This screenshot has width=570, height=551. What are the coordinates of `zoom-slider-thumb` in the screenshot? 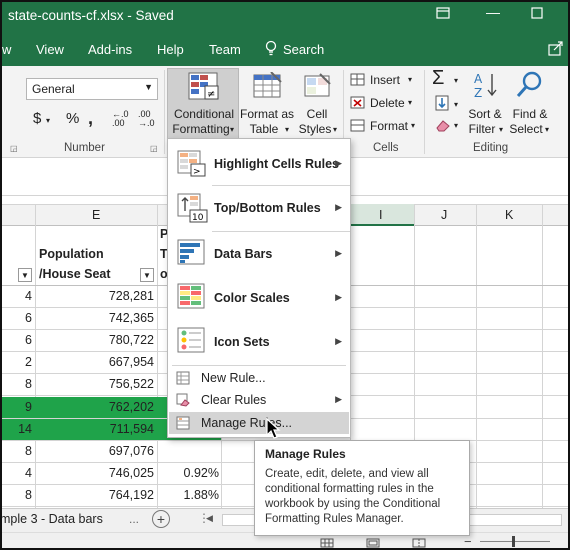 It's located at (513, 541).